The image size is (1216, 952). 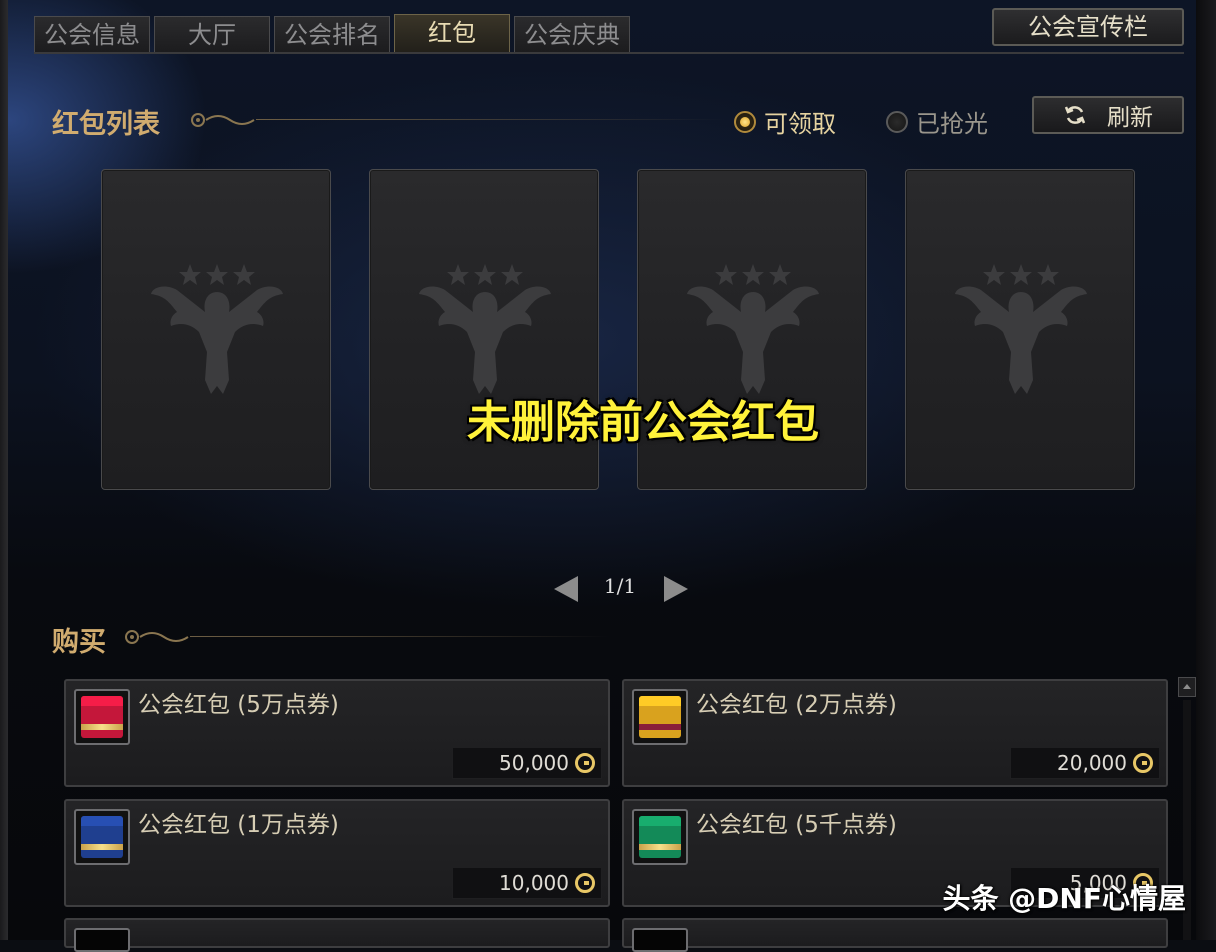 I want to click on refresh-label: 刷新, so click(x=1130, y=118).